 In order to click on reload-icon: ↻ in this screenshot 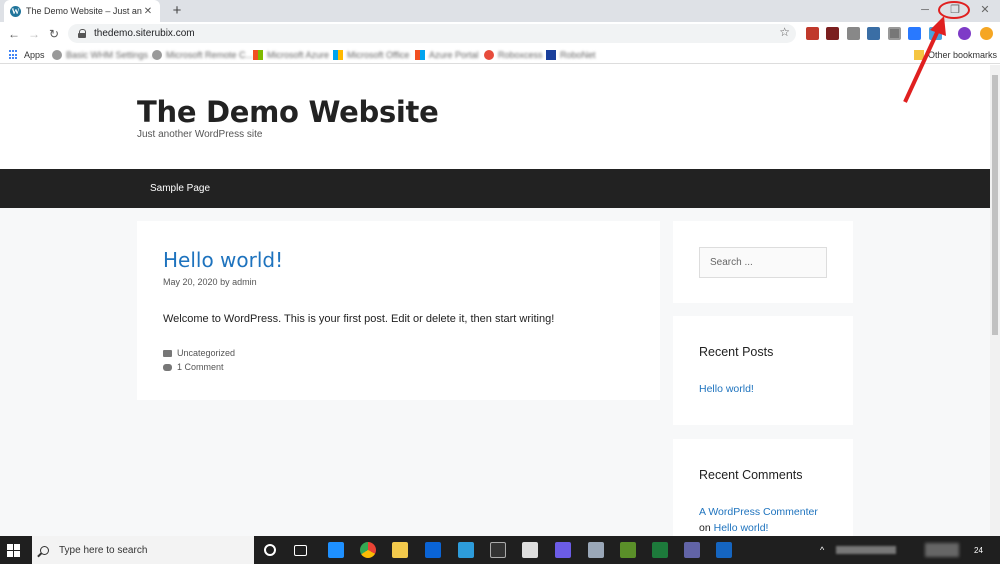, I will do `click(54, 34)`.